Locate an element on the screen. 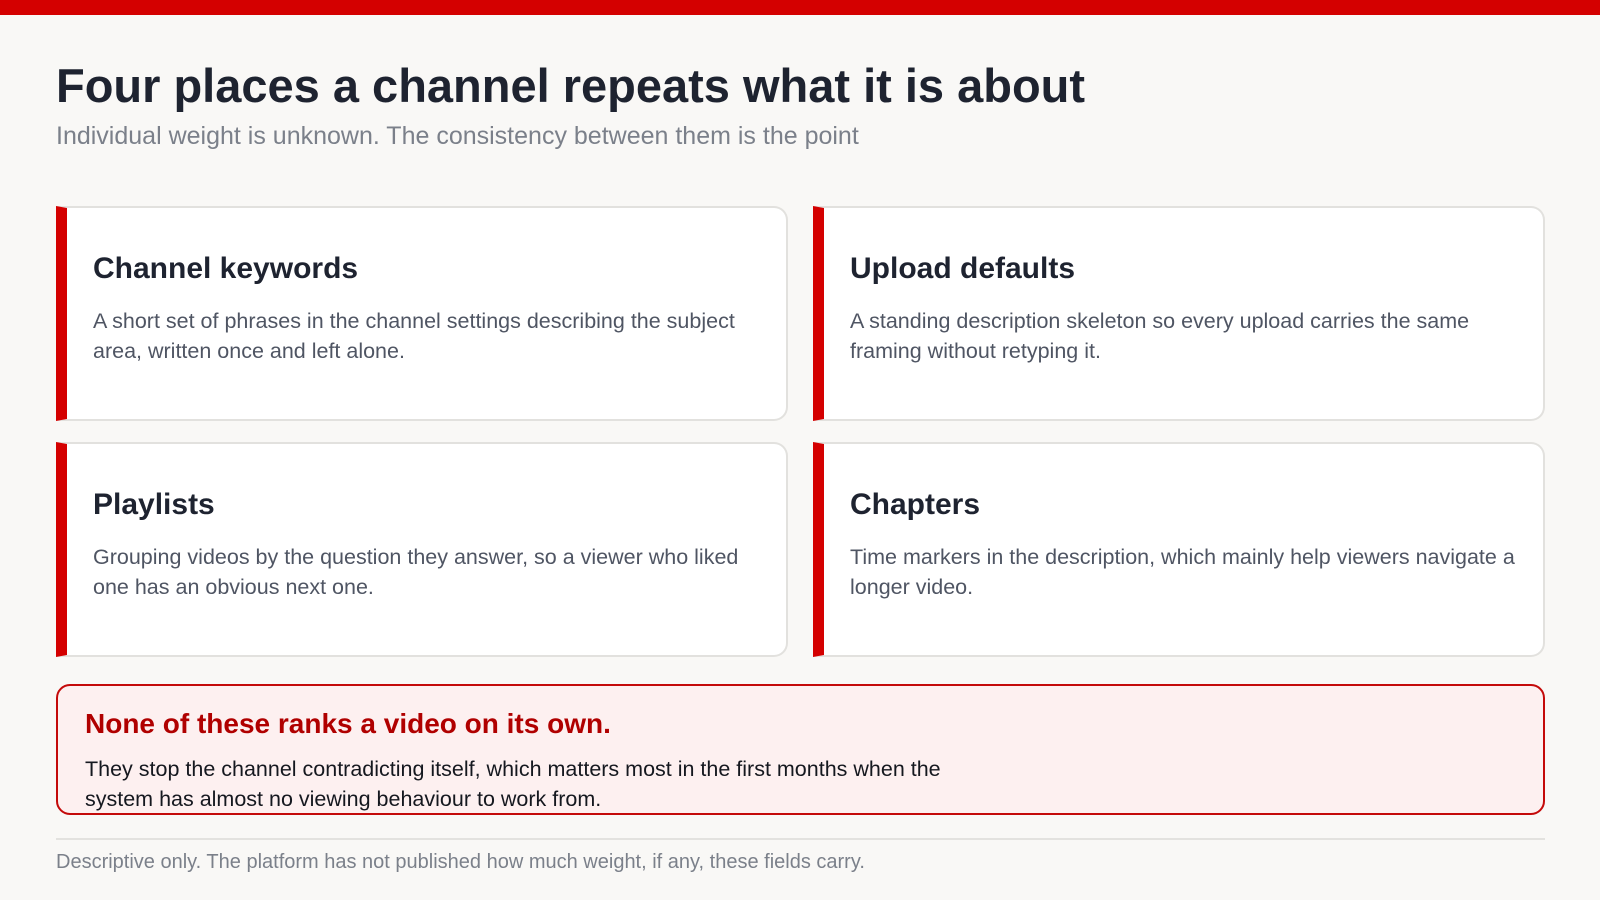 Image resolution: width=1600 pixels, height=900 pixels. card-heading: Chapters is located at coordinates (915, 504).